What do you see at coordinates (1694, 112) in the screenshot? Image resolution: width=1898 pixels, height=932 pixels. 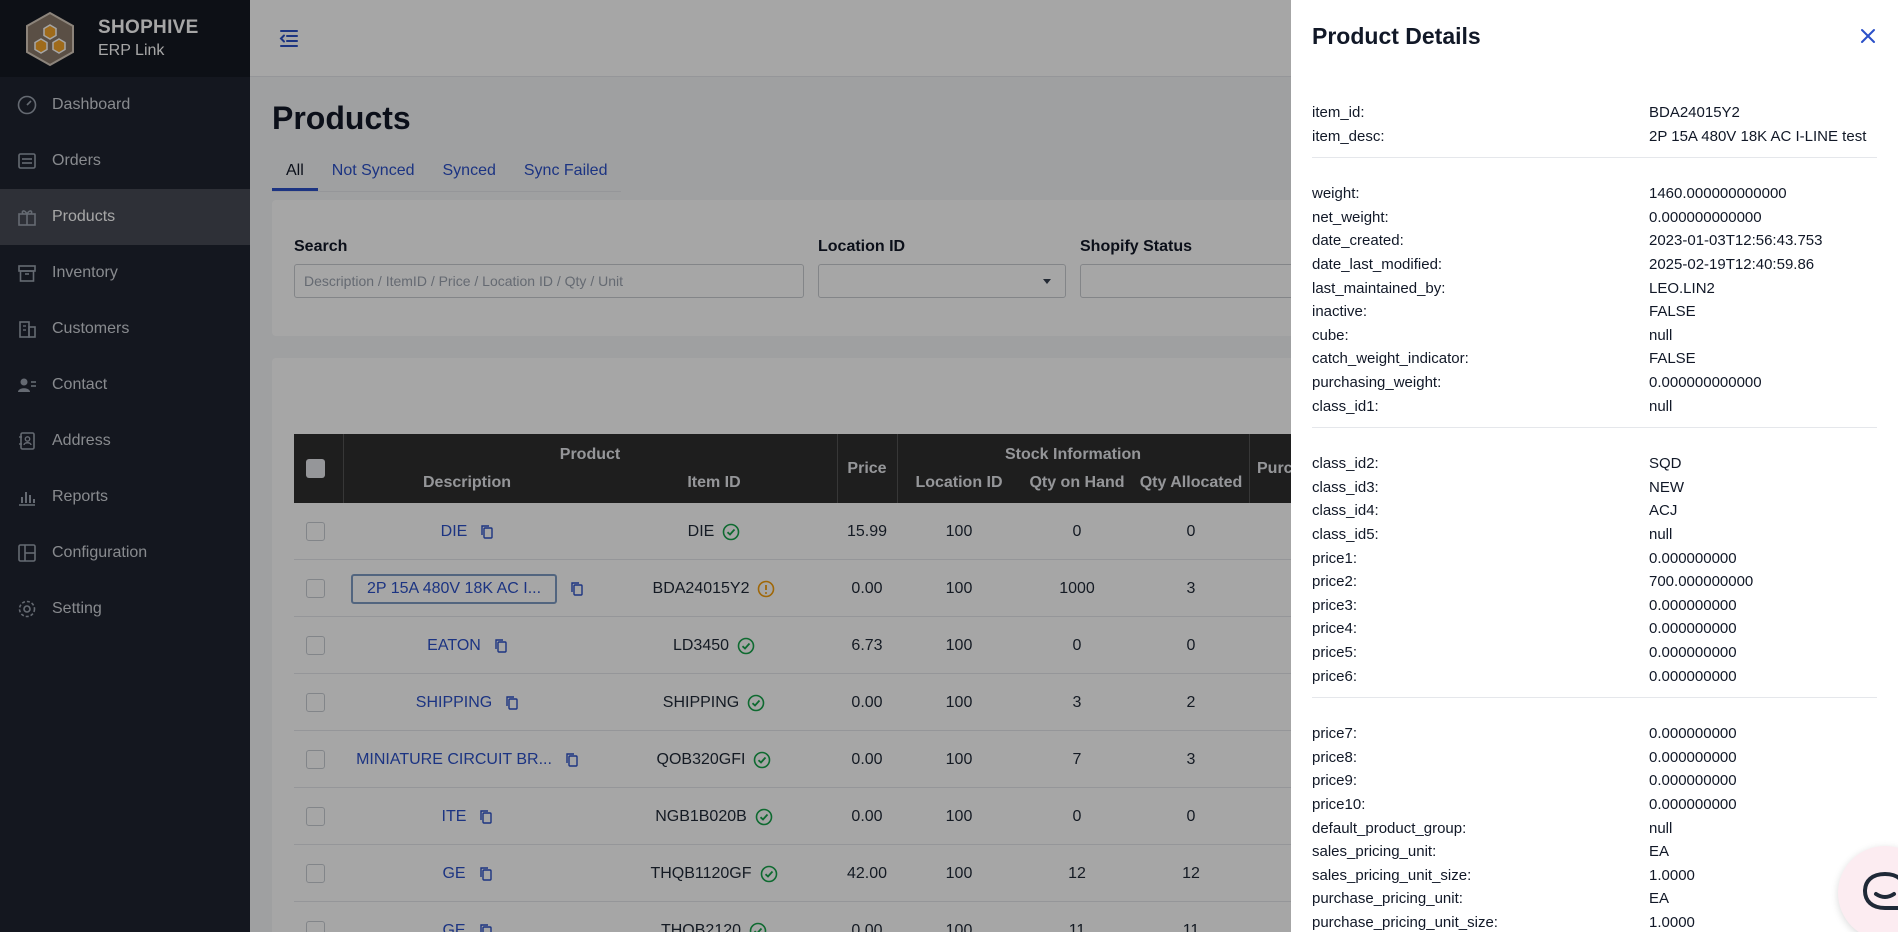 I see `detail-value: BDA24015Y2` at bounding box center [1694, 112].